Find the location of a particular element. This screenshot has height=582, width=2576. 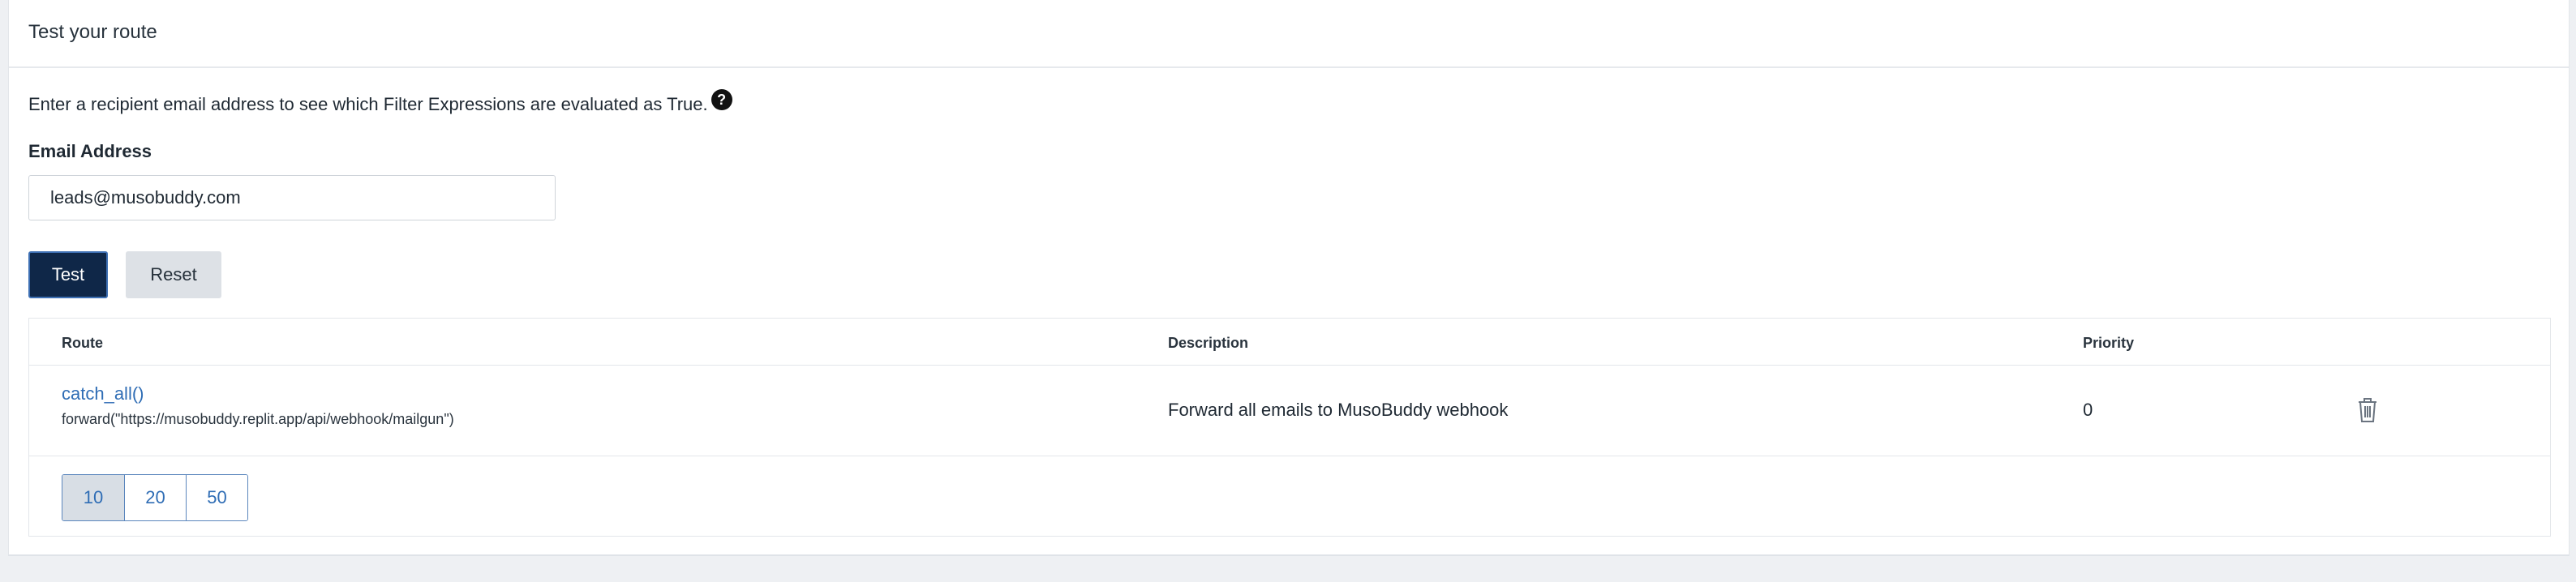

page-size-50: 50 is located at coordinates (216, 497).